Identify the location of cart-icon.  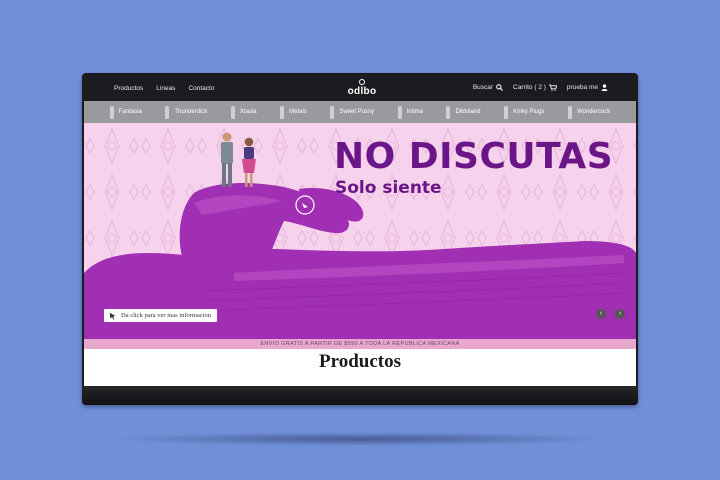
(552, 87).